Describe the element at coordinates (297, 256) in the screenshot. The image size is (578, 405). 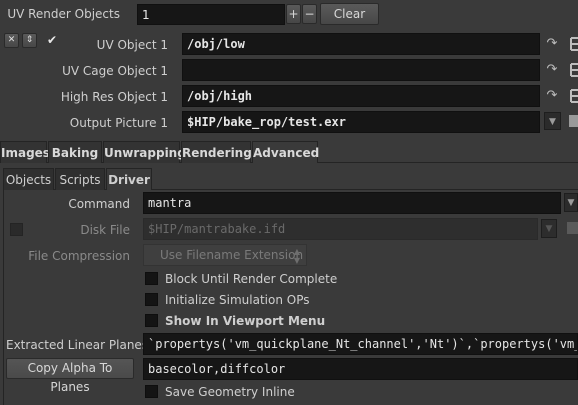
I see `updown-arrow-icon: ▲ ▼` at that location.